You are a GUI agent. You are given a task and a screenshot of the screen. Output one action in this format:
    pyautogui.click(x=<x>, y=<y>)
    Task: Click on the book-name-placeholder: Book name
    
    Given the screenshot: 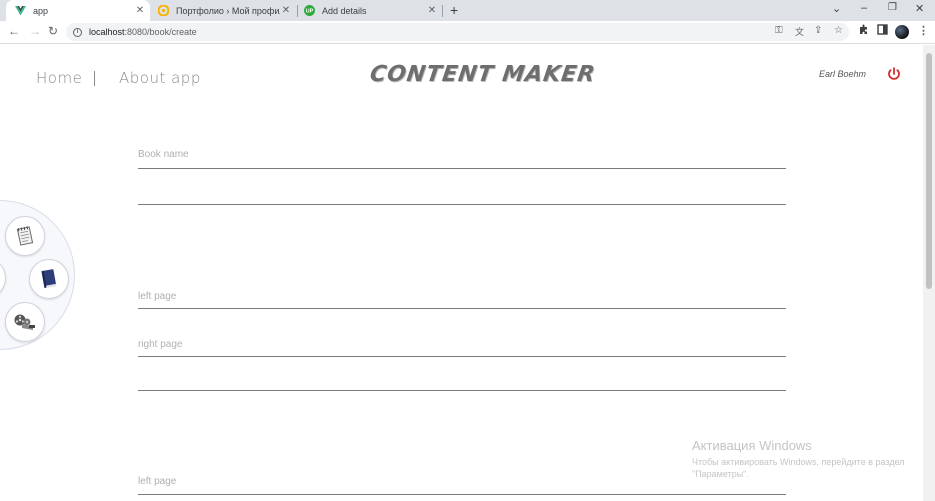 What is the action you would take?
    pyautogui.click(x=163, y=154)
    